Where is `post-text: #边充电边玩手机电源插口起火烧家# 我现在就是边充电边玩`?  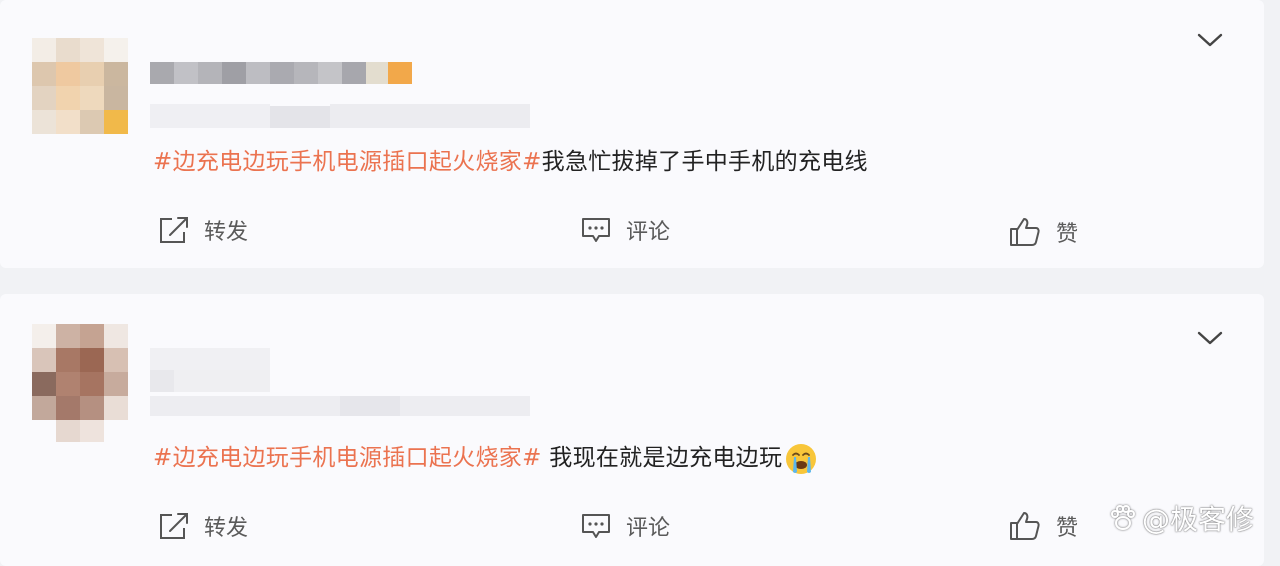
post-text: #边充电边玩手机电源插口起火烧家# 我现在就是边充电边玩 is located at coordinates (485, 457).